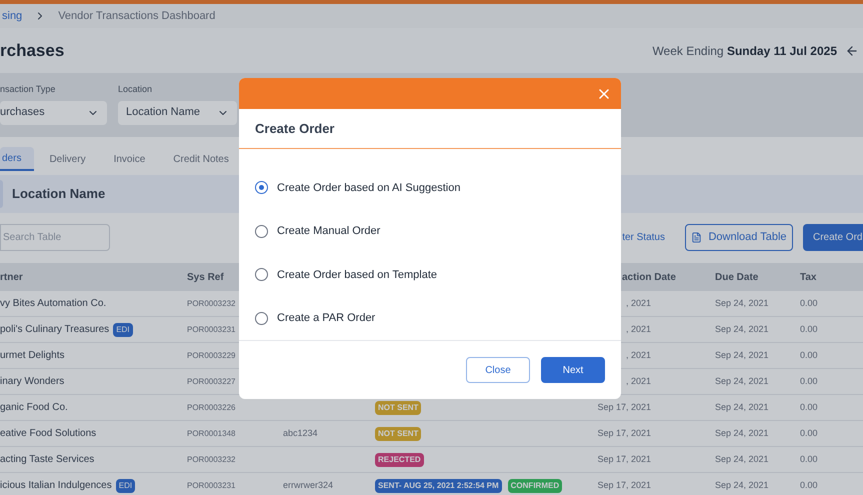 The height and width of the screenshot is (495, 863). I want to click on search-field: Search Table, so click(55, 237).